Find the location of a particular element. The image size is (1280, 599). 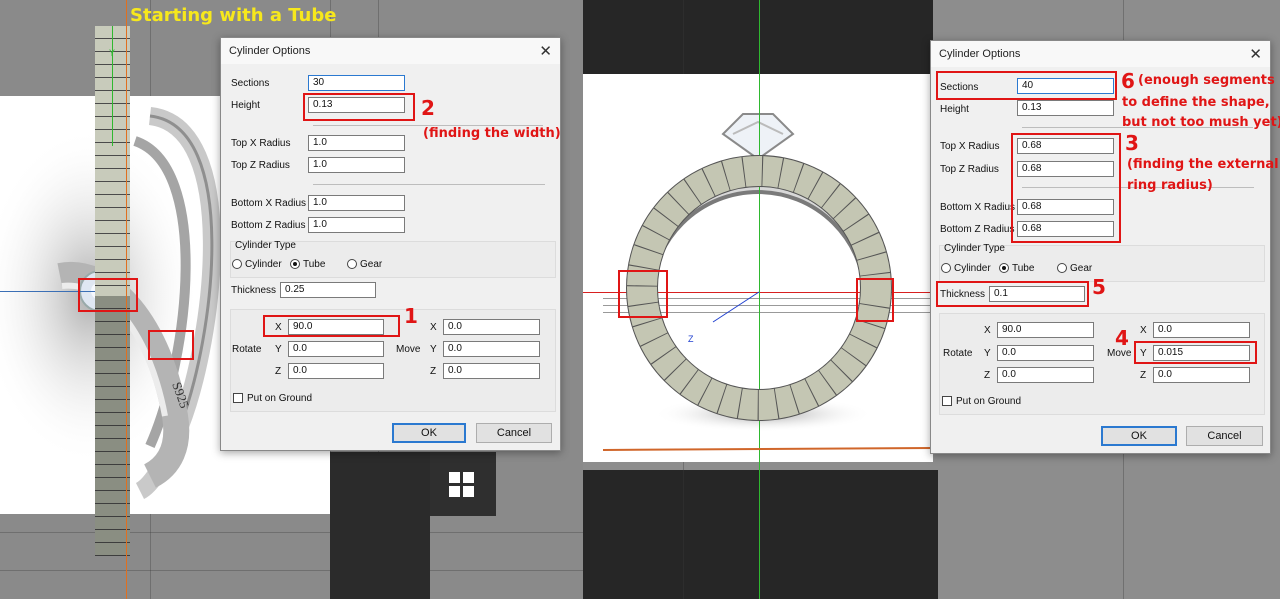

y-axis-label: Y is located at coordinates (112, 53).